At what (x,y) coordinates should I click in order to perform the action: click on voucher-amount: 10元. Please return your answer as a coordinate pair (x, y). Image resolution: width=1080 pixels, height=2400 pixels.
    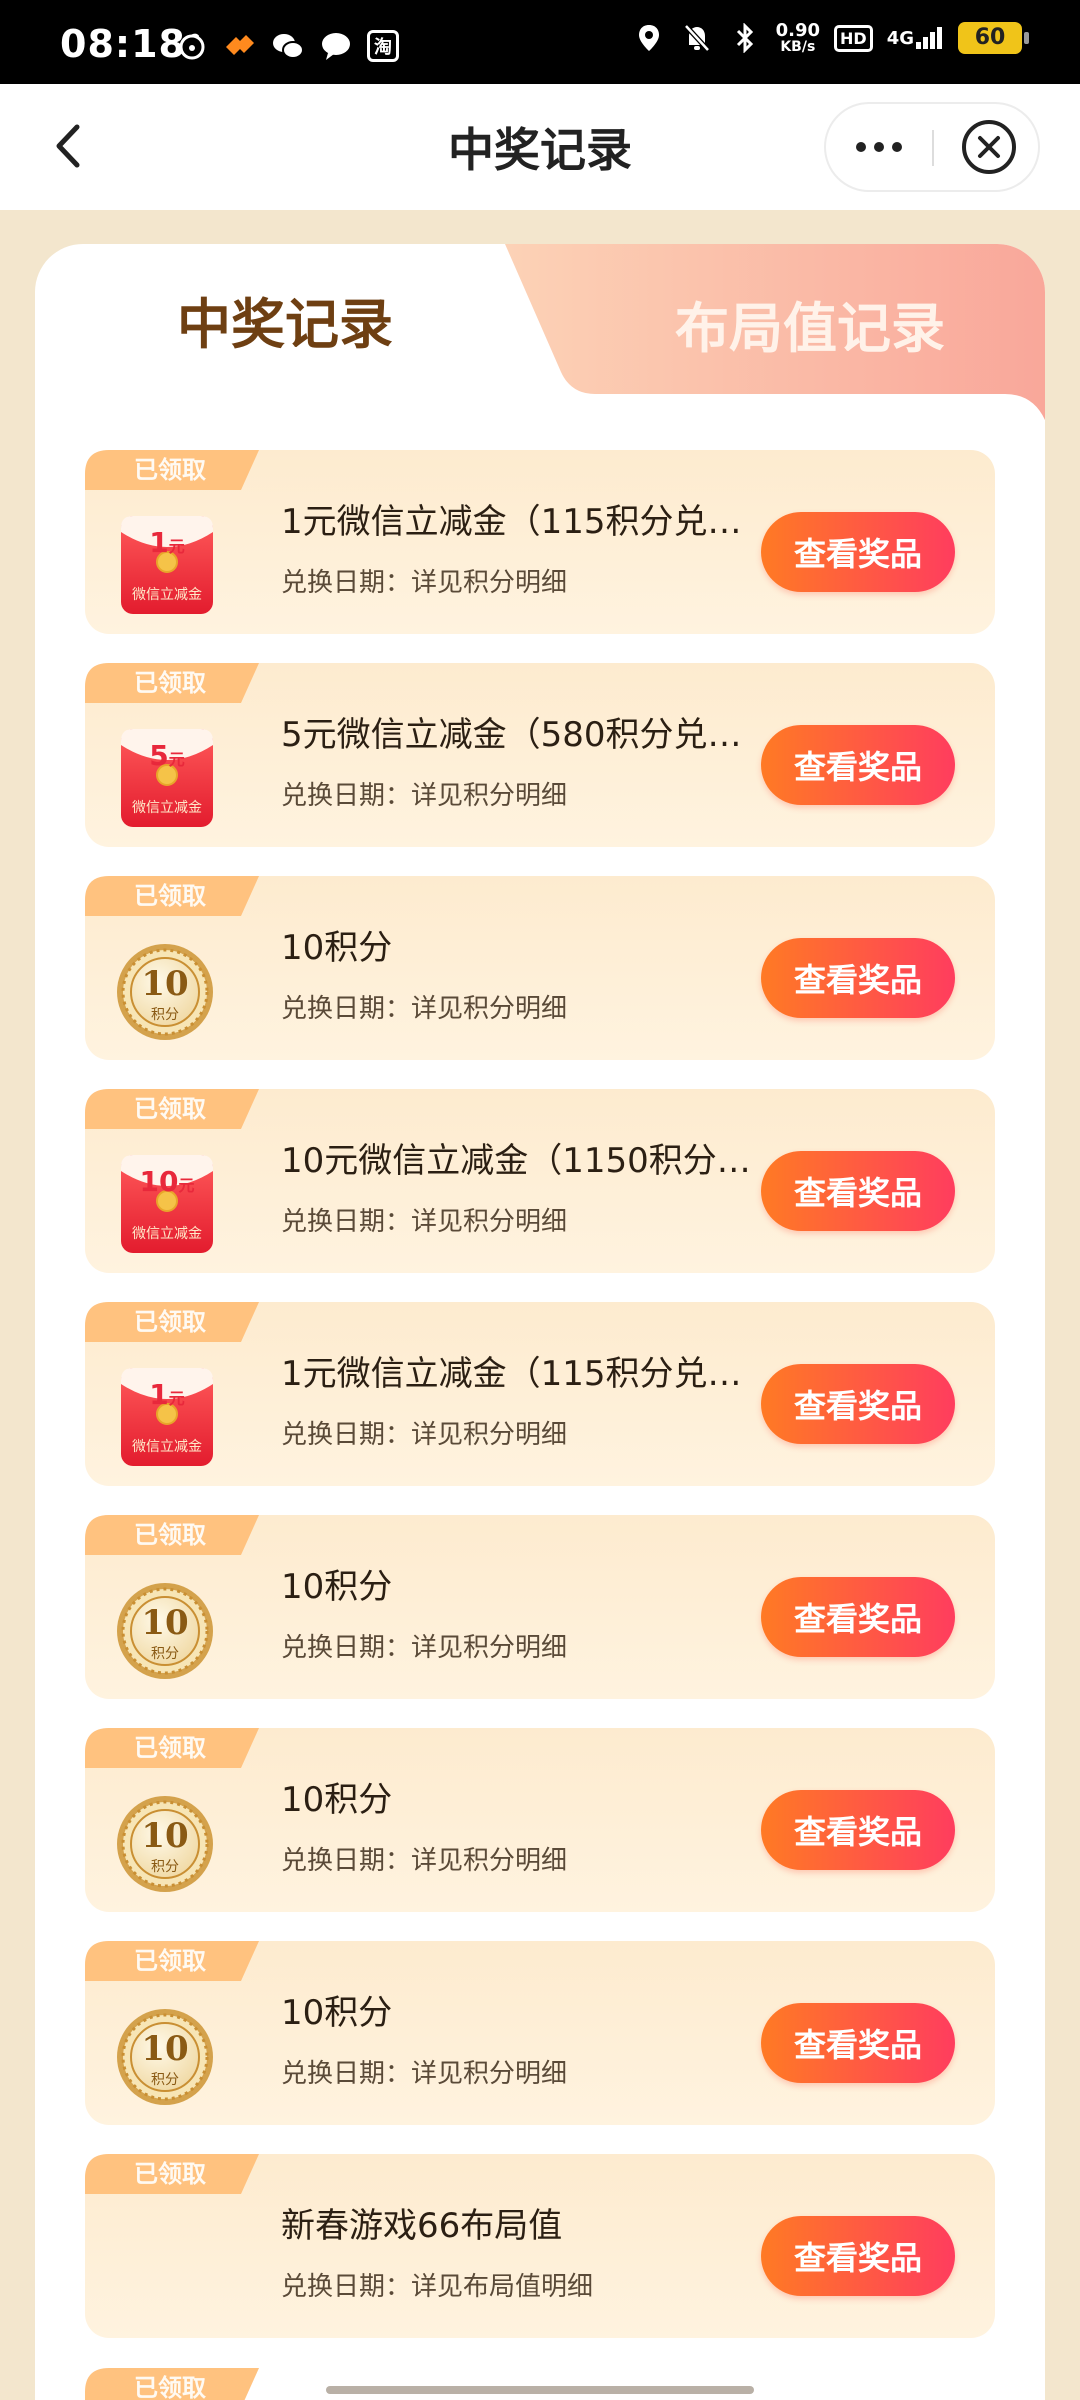
    Looking at the image, I should click on (167, 1181).